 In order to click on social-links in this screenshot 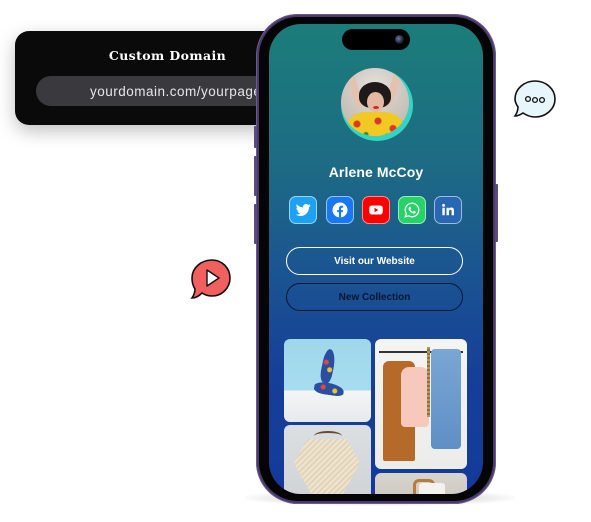, I will do `click(377, 211)`.